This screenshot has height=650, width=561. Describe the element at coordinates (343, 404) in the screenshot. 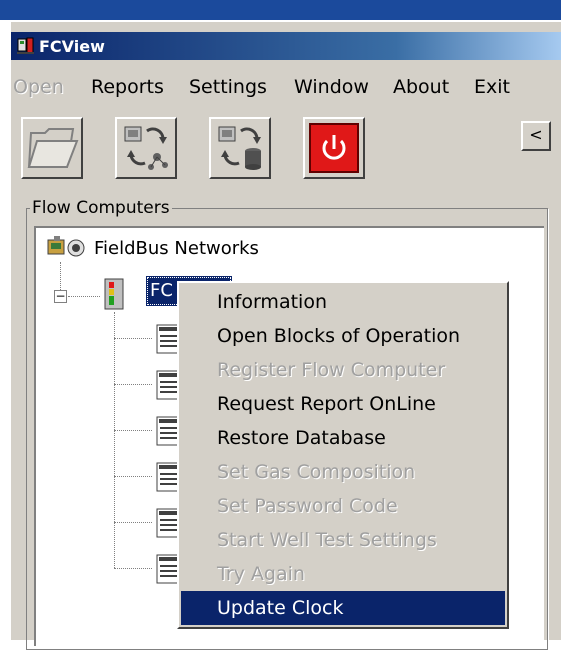

I see `ctx-request-report-online: Request Report OnLine` at that location.